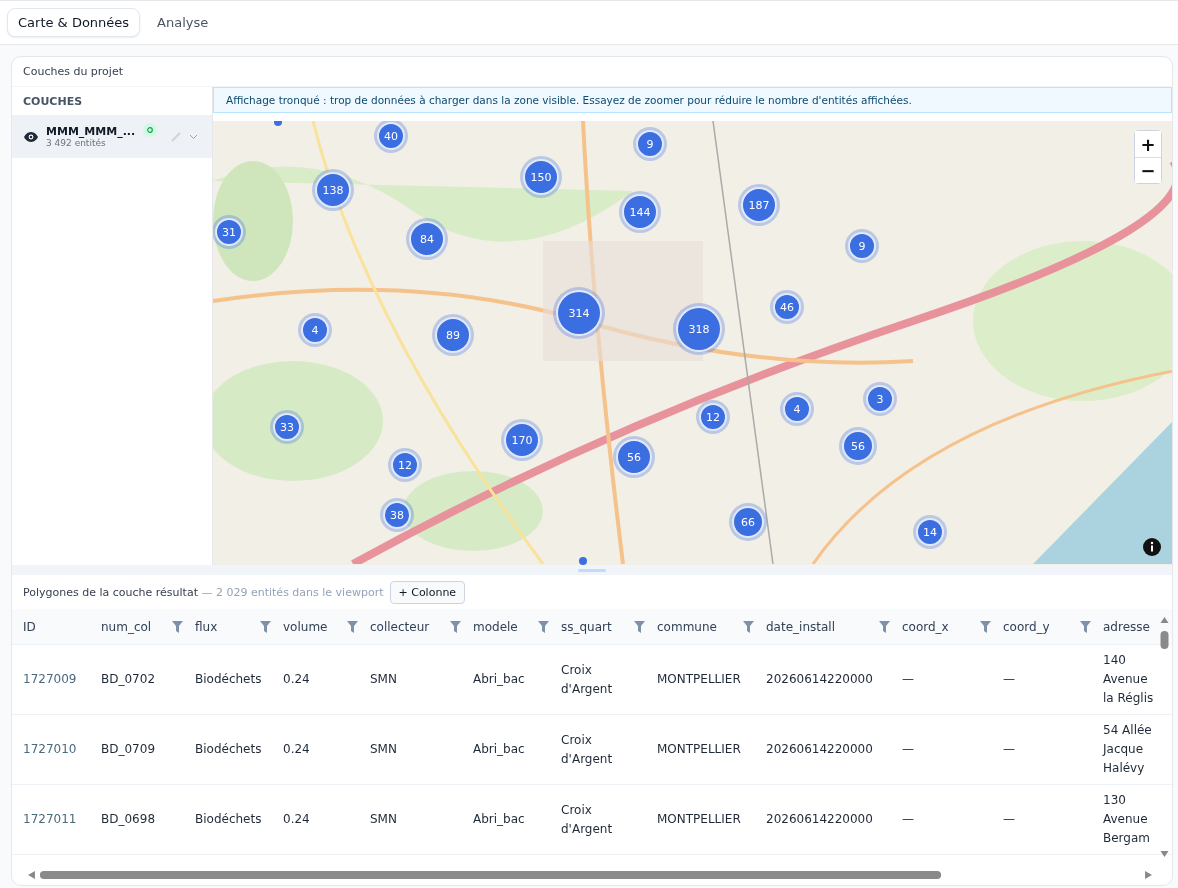 The width and height of the screenshot is (1178, 888). Describe the element at coordinates (1152, 547) in the screenshot. I see `info-icon` at that location.